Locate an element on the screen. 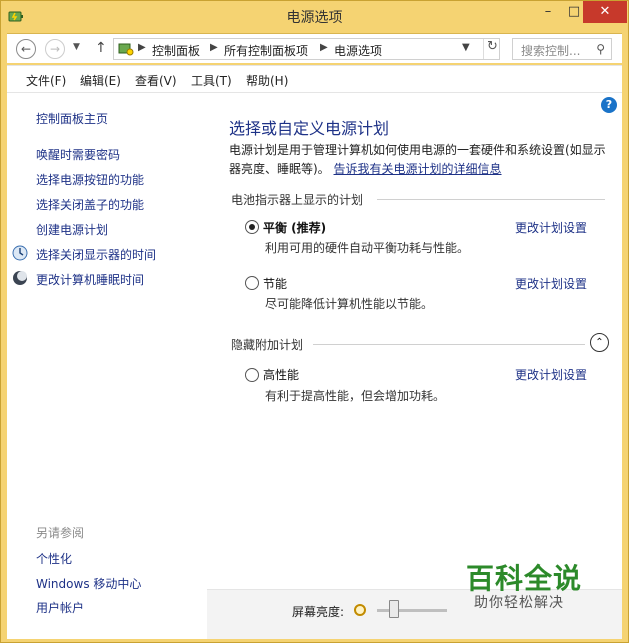  sidebar-control-panel-home: 控制面板主页 is located at coordinates (72, 118).